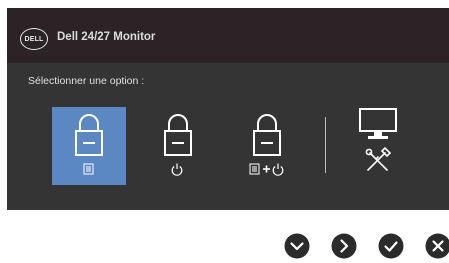 The height and width of the screenshot is (263, 449). I want to click on nav-confirm-button, so click(391, 246).